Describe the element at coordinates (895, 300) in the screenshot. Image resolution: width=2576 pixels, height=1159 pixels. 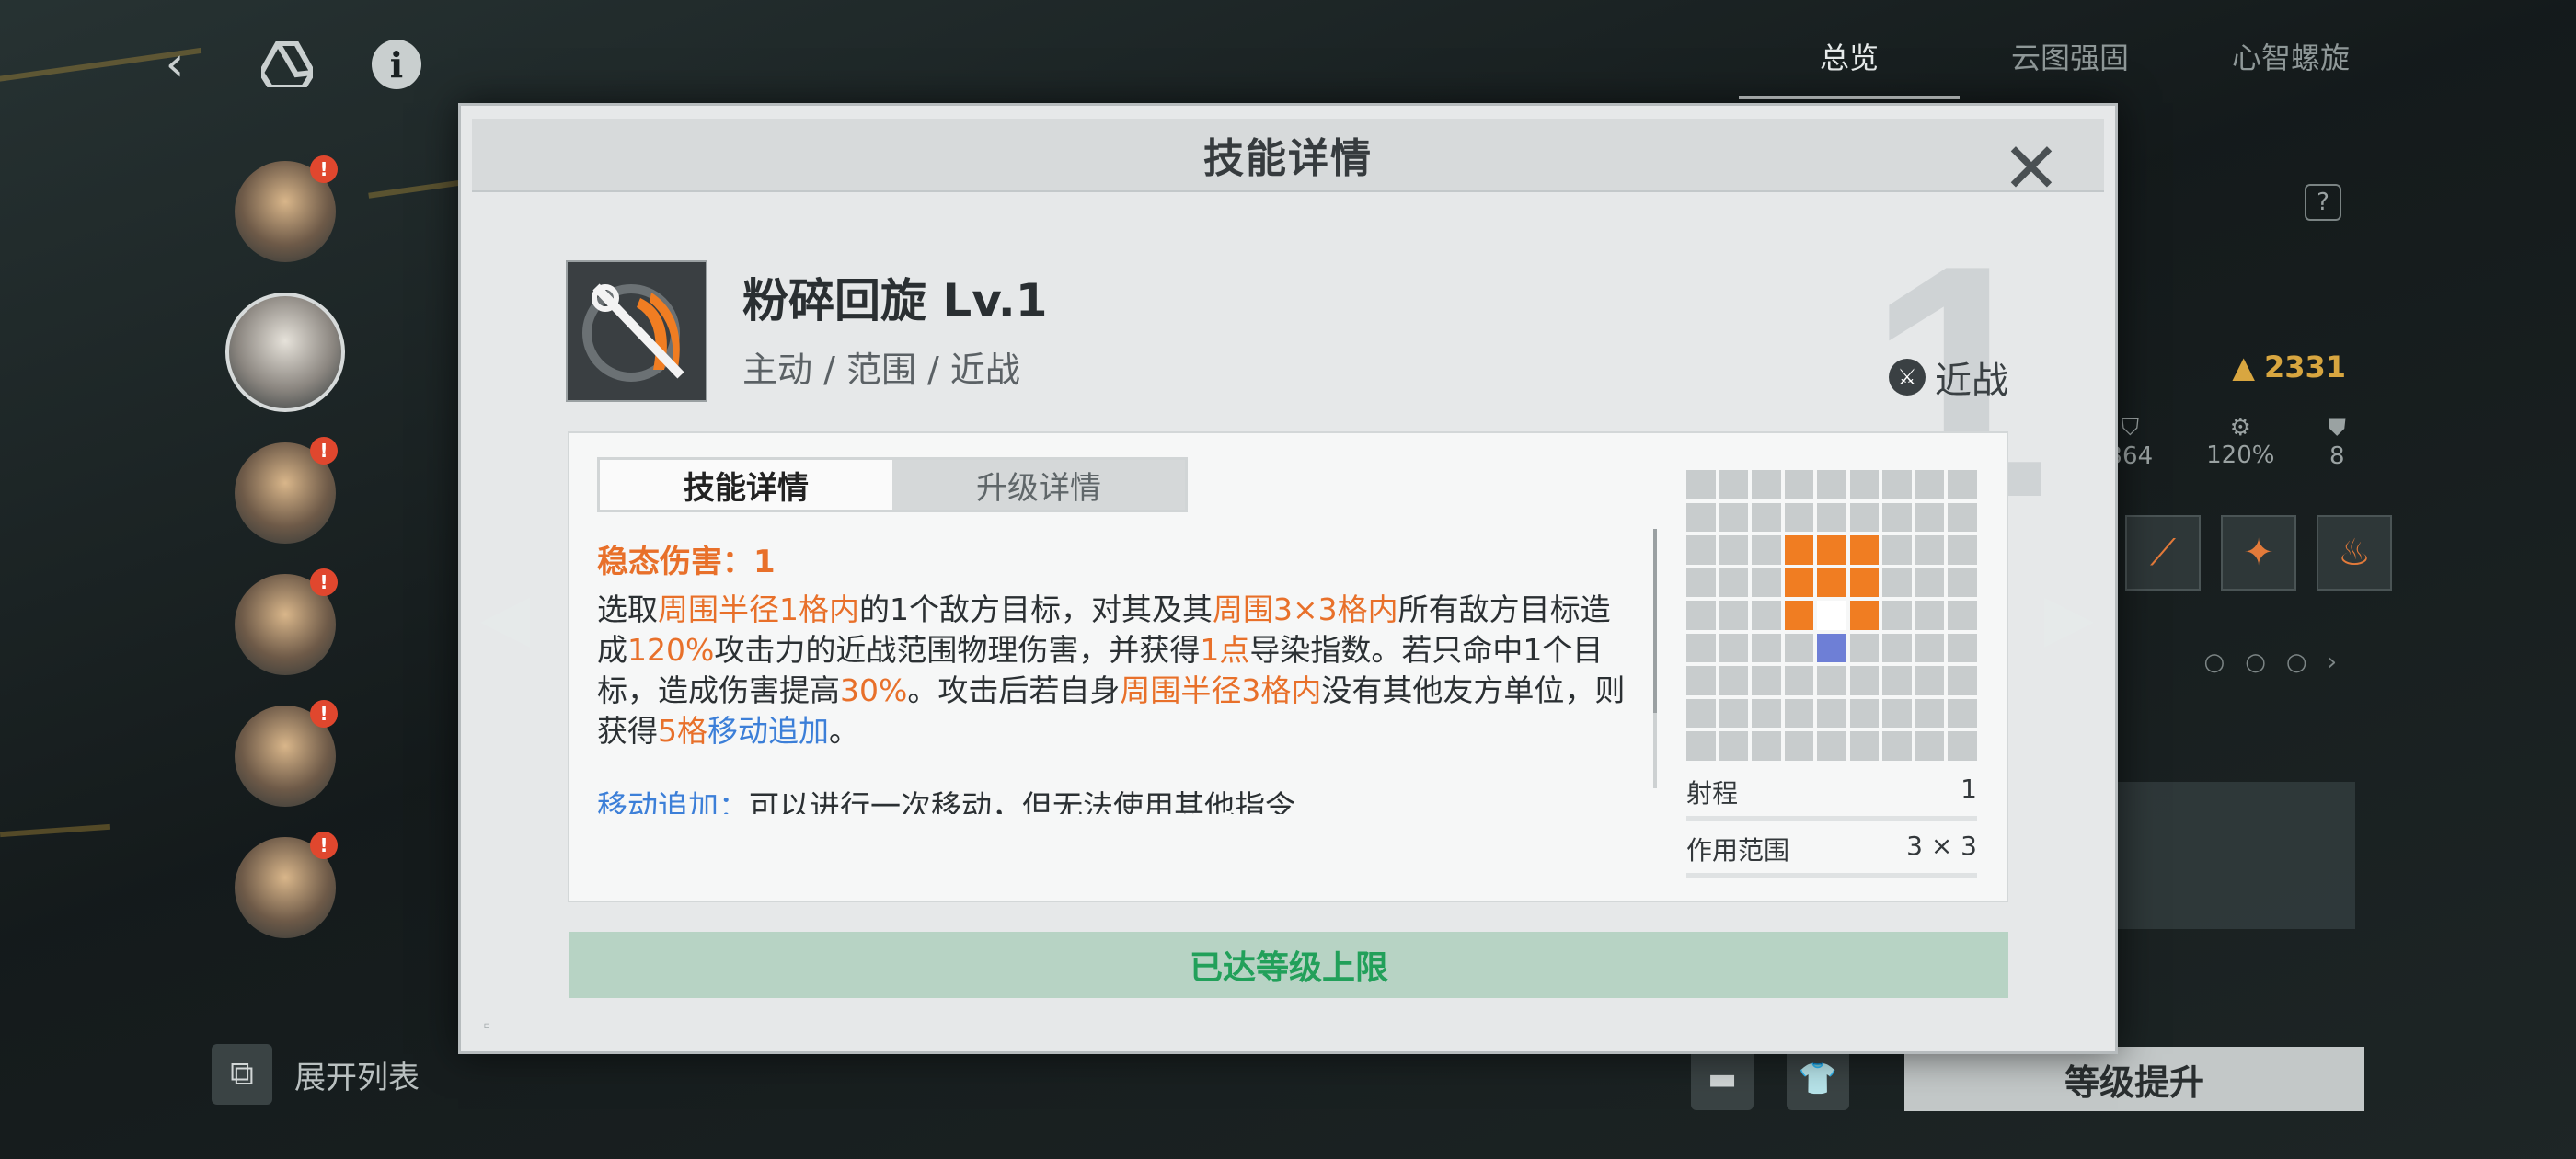
I see `skill-name: 粉碎回旋 Lv.1` at that location.